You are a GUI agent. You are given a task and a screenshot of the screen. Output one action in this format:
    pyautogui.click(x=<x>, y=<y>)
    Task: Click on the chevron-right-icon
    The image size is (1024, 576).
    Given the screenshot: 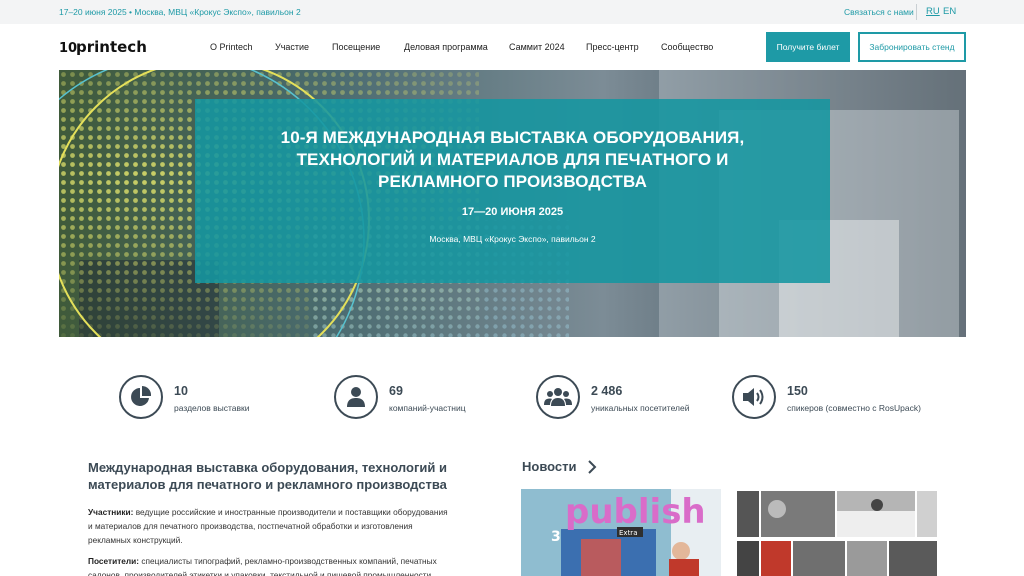 What is the action you would take?
    pyautogui.click(x=592, y=467)
    